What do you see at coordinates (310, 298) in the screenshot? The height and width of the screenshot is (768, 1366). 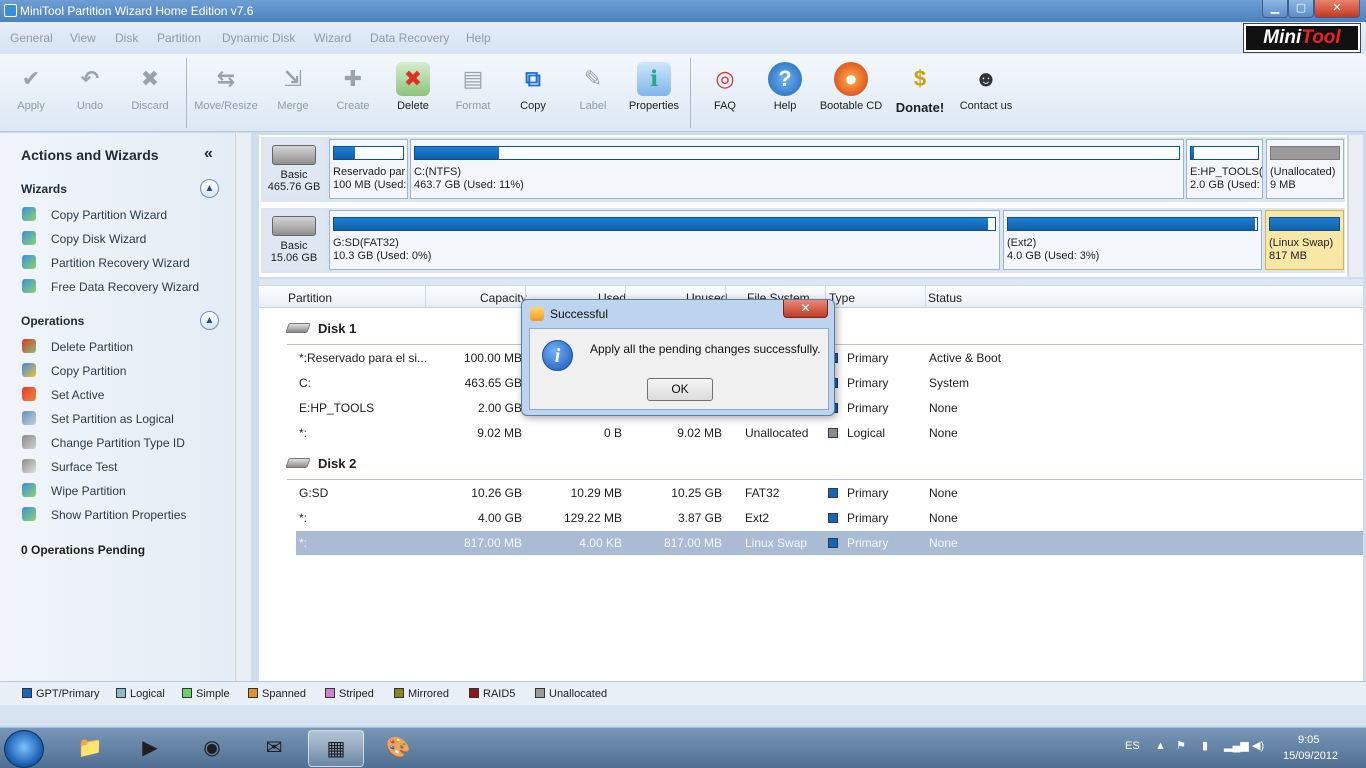 I see `col-partition: Partition` at bounding box center [310, 298].